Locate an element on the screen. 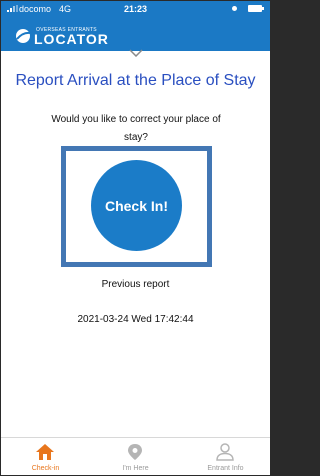  battery-icon is located at coordinates (256, 8).